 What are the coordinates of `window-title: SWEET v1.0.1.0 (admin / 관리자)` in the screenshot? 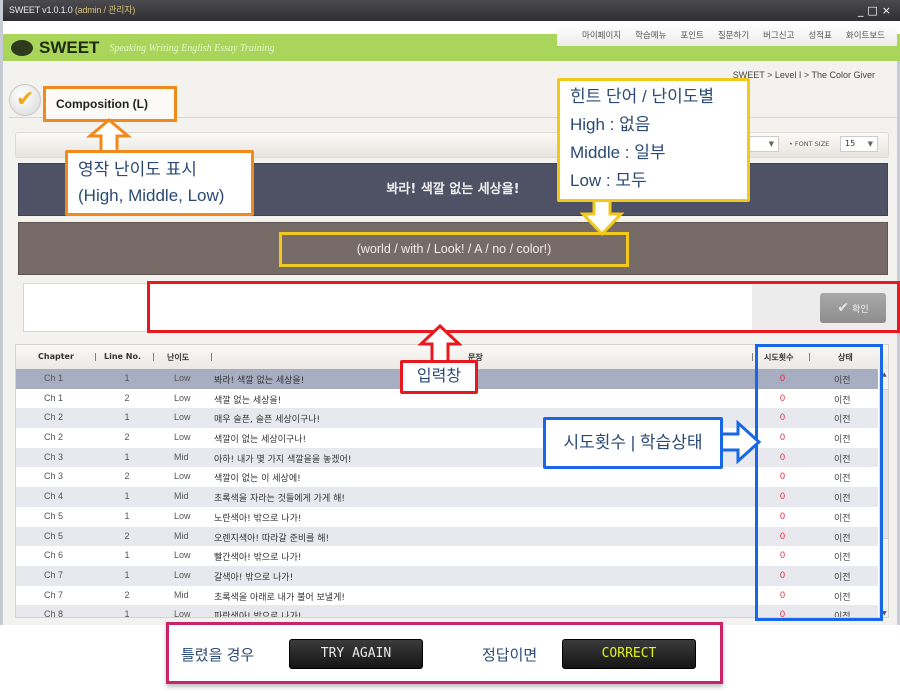 It's located at (72, 10).